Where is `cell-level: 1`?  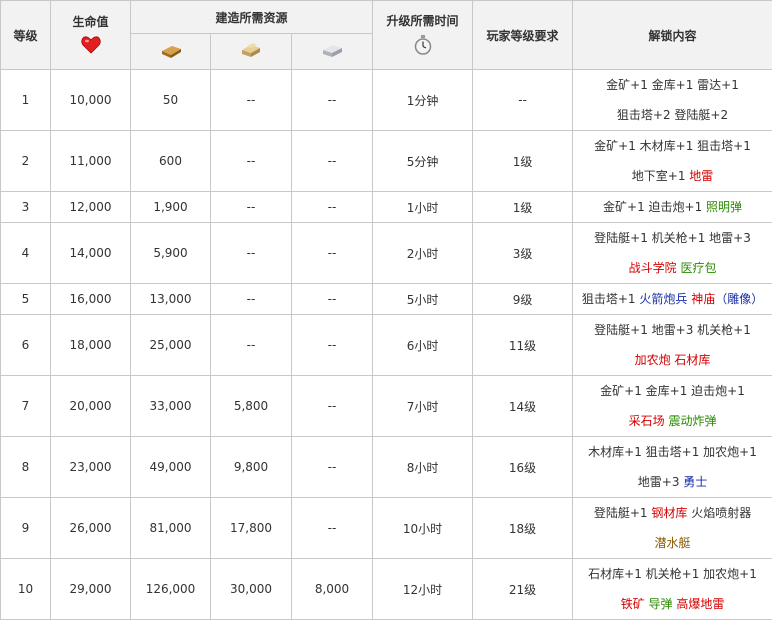 cell-level: 1 is located at coordinates (25, 100).